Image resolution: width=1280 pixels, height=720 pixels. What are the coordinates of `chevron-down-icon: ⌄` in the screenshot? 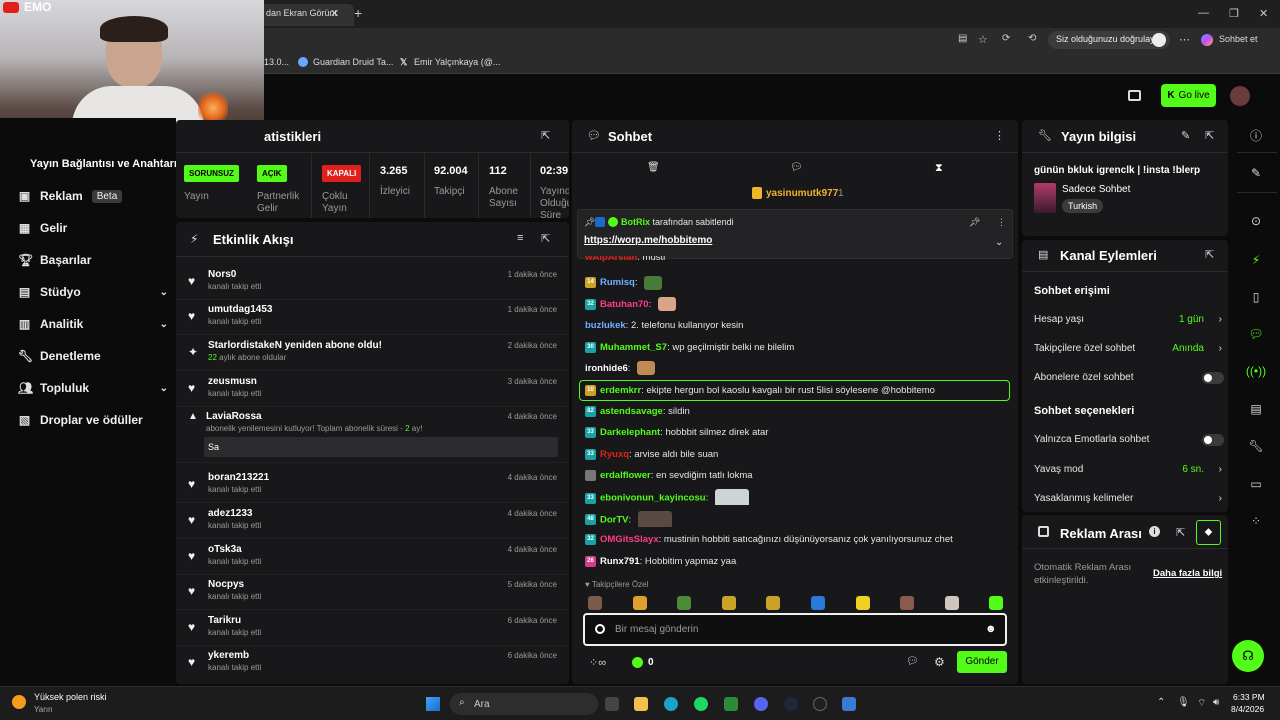 It's located at (999, 242).